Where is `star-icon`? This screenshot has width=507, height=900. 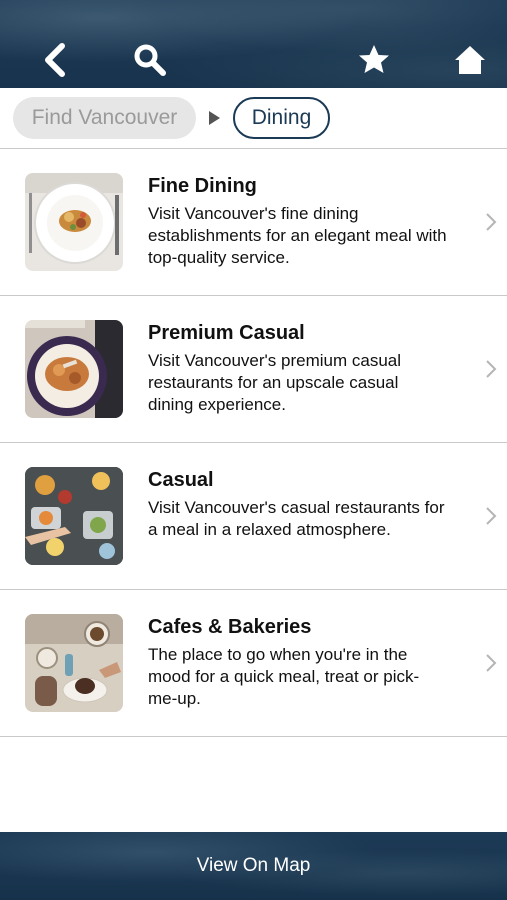
star-icon is located at coordinates (374, 59).